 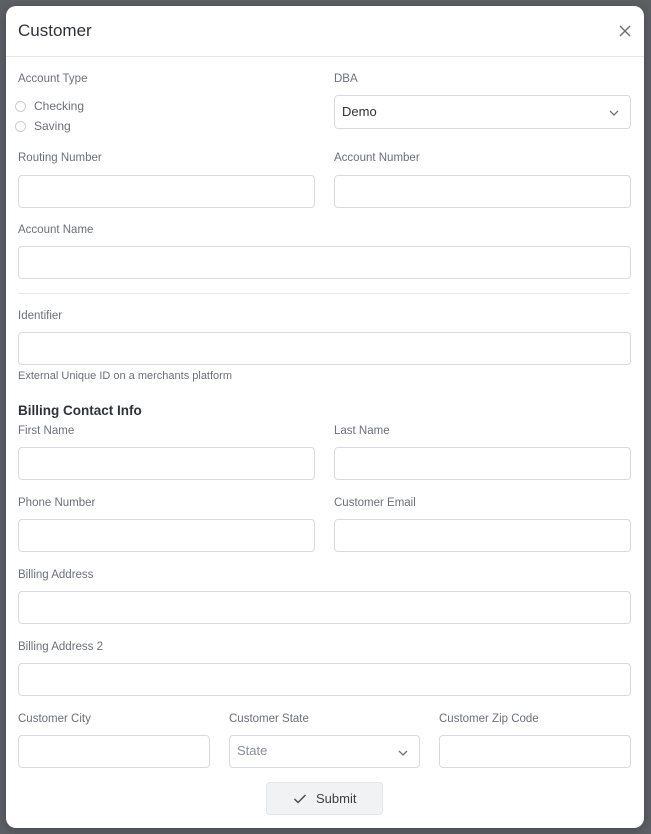 What do you see at coordinates (60, 158) in the screenshot?
I see `routing-number-label: Routing Number` at bounding box center [60, 158].